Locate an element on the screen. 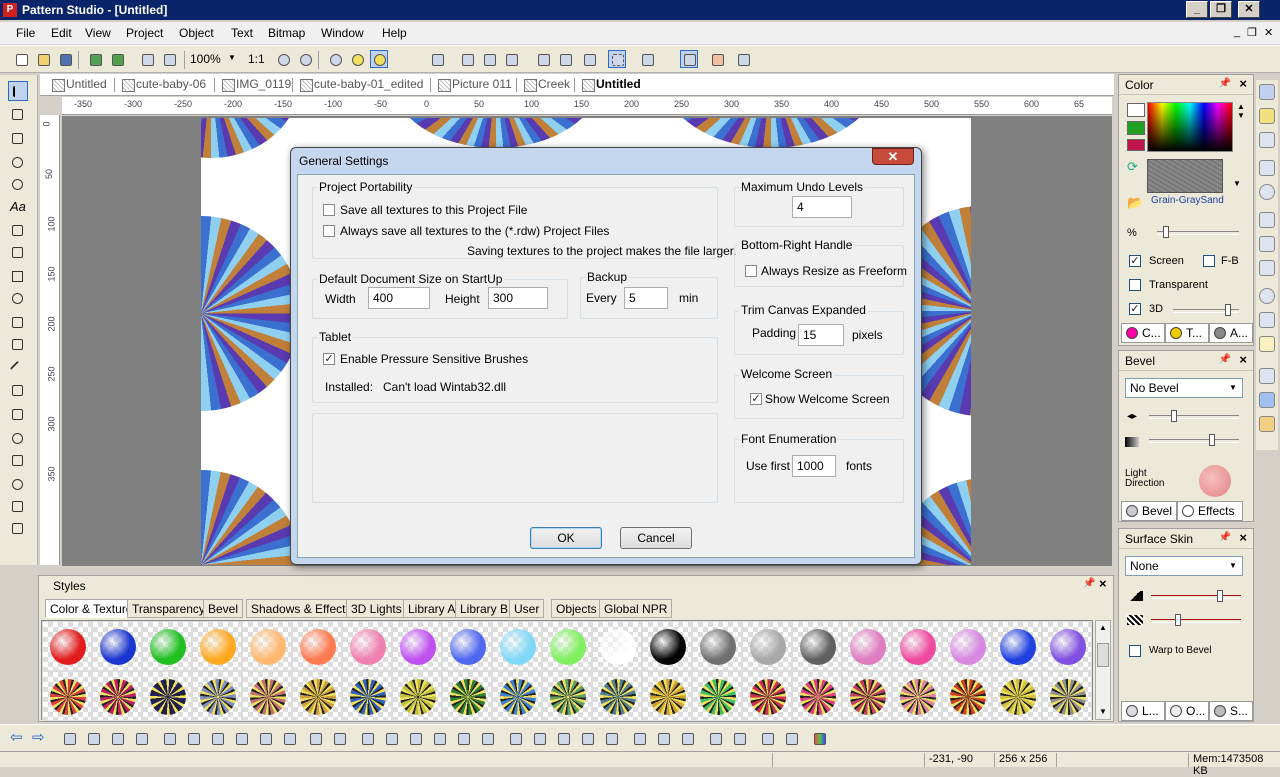  transparent-checkbox is located at coordinates (1135, 285).